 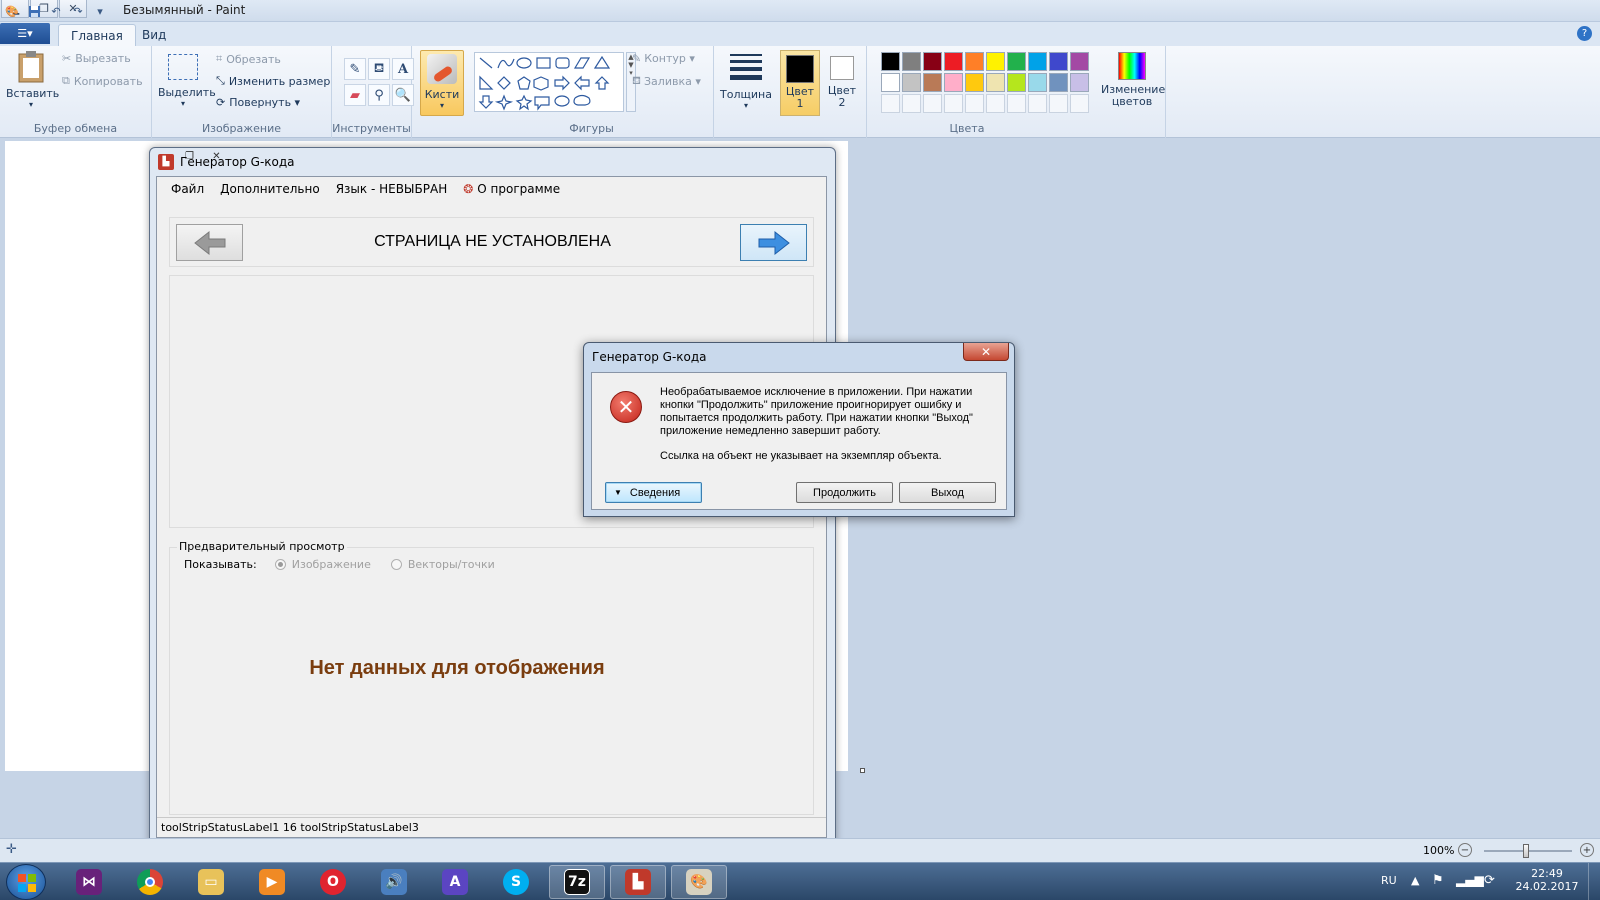 I want to click on eraser-icon: ▰, so click(x=355, y=95).